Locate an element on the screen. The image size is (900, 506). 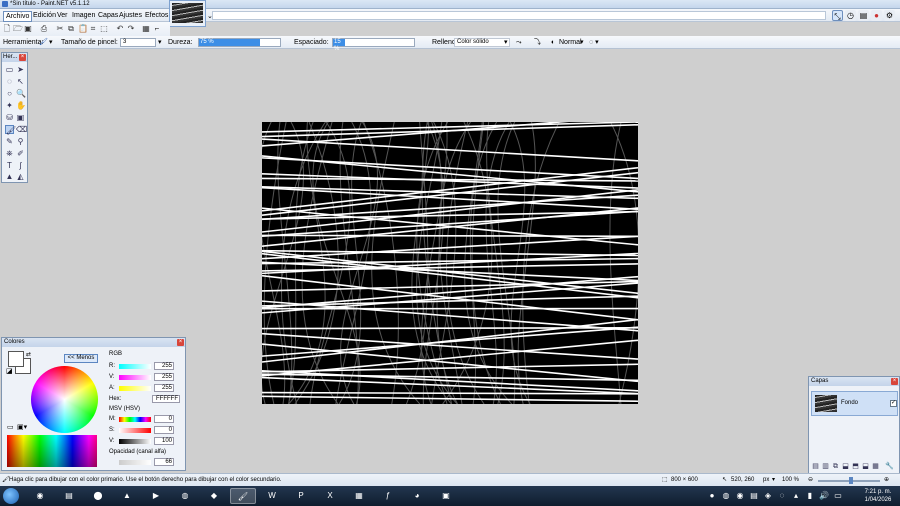
tray-icon-1: ● is located at coordinates (712, 496).